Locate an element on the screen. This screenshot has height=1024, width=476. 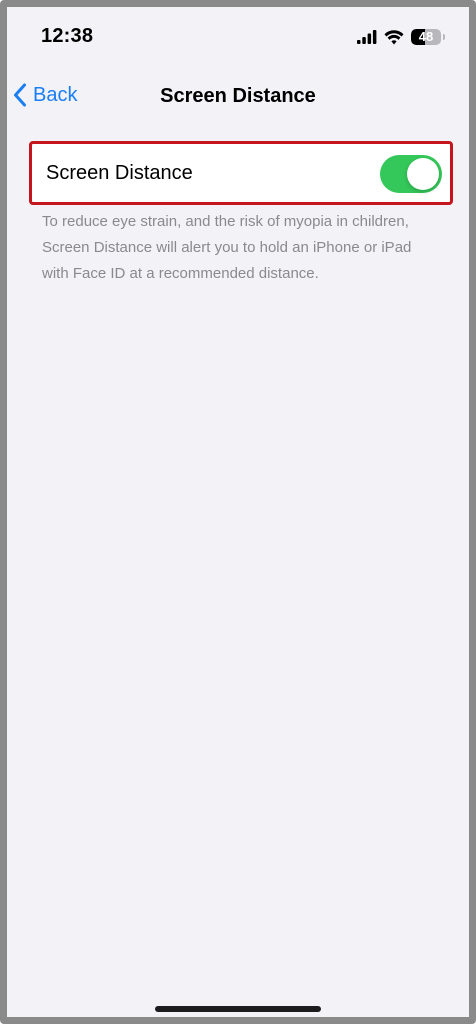
setting-label: Screen Distance is located at coordinates (119, 173).